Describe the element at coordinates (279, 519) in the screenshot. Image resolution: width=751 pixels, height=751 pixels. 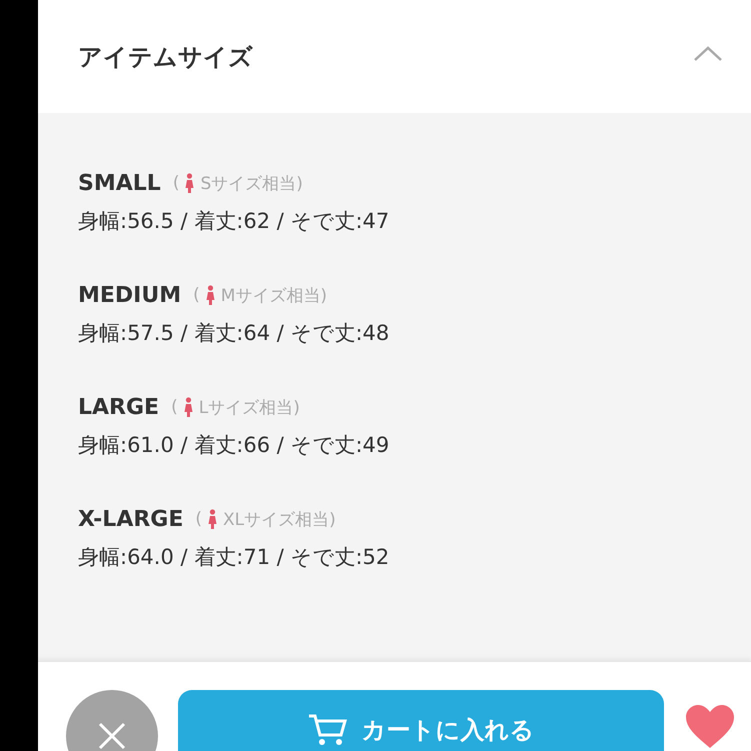
I see `size-equivalent: XLサイズ相当)` at that location.